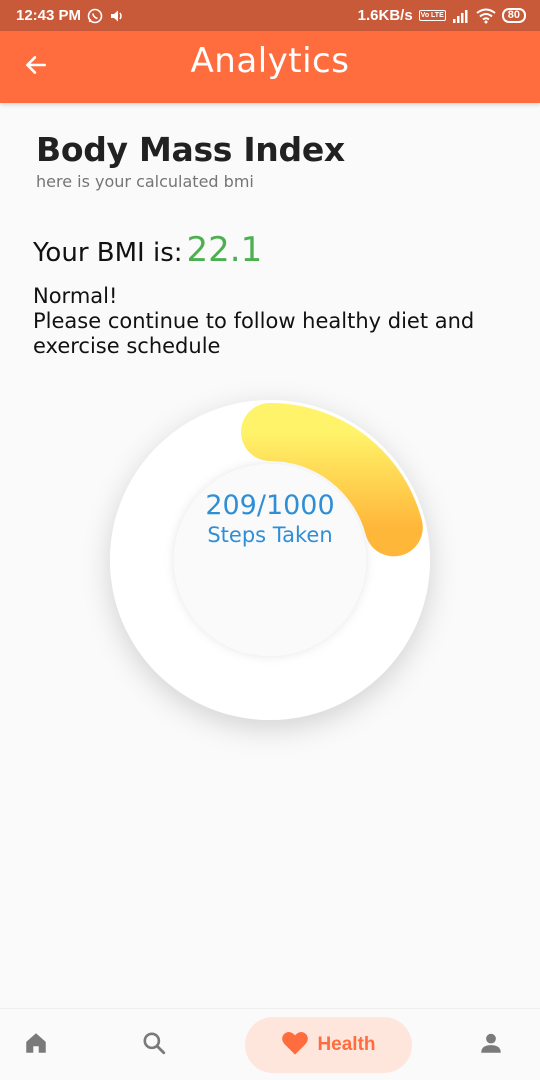 This screenshot has width=540, height=1080. What do you see at coordinates (270, 505) in the screenshot?
I see `steps-count: 209/1000` at bounding box center [270, 505].